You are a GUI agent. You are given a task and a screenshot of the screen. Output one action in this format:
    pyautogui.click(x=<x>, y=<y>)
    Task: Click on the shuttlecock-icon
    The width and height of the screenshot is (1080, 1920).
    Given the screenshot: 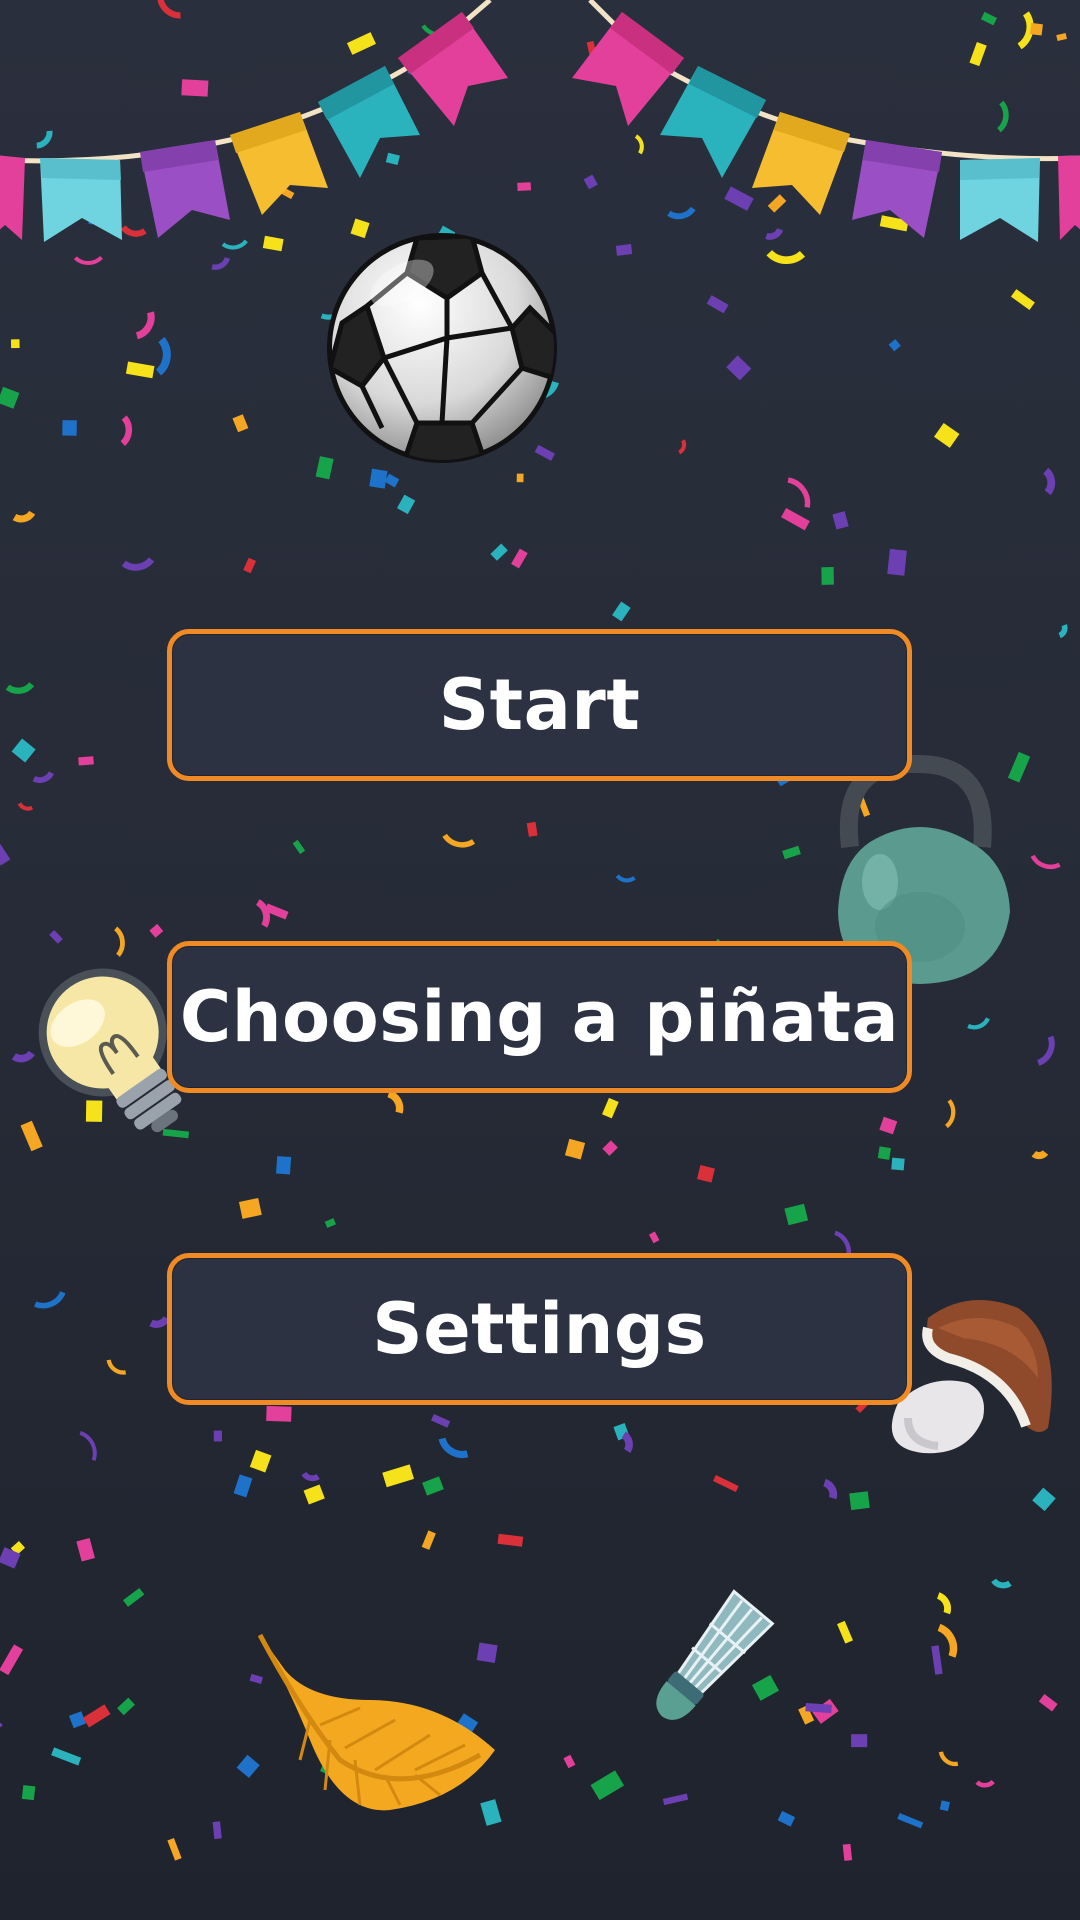 What is the action you would take?
    pyautogui.click(x=715, y=1654)
    